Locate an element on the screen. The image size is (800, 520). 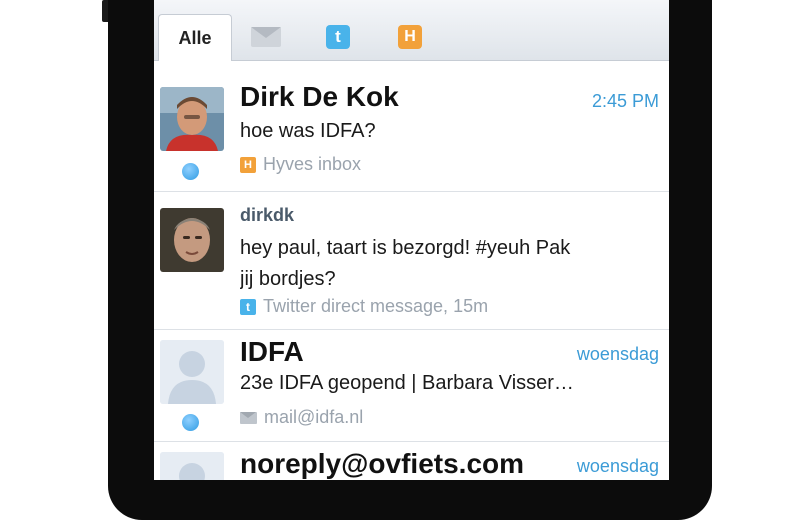
message-source: mail@idfa.nl is located at coordinates (301, 417).